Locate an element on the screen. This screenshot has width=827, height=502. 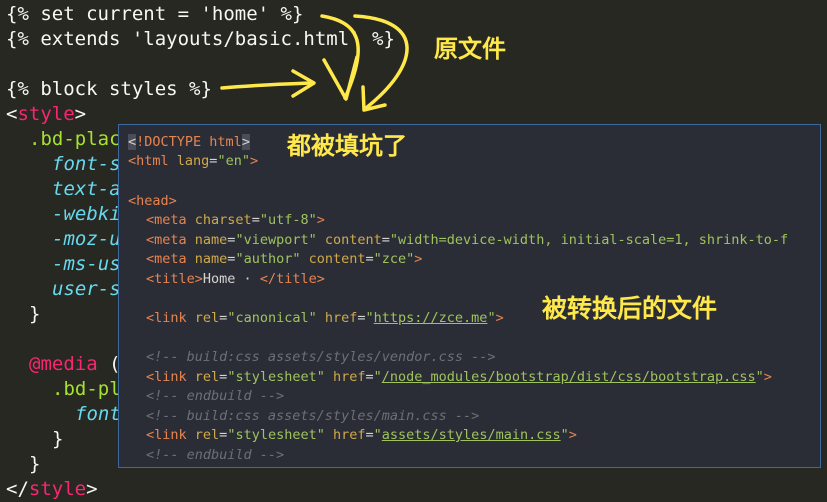
style-close-gt: > is located at coordinates (92, 489).